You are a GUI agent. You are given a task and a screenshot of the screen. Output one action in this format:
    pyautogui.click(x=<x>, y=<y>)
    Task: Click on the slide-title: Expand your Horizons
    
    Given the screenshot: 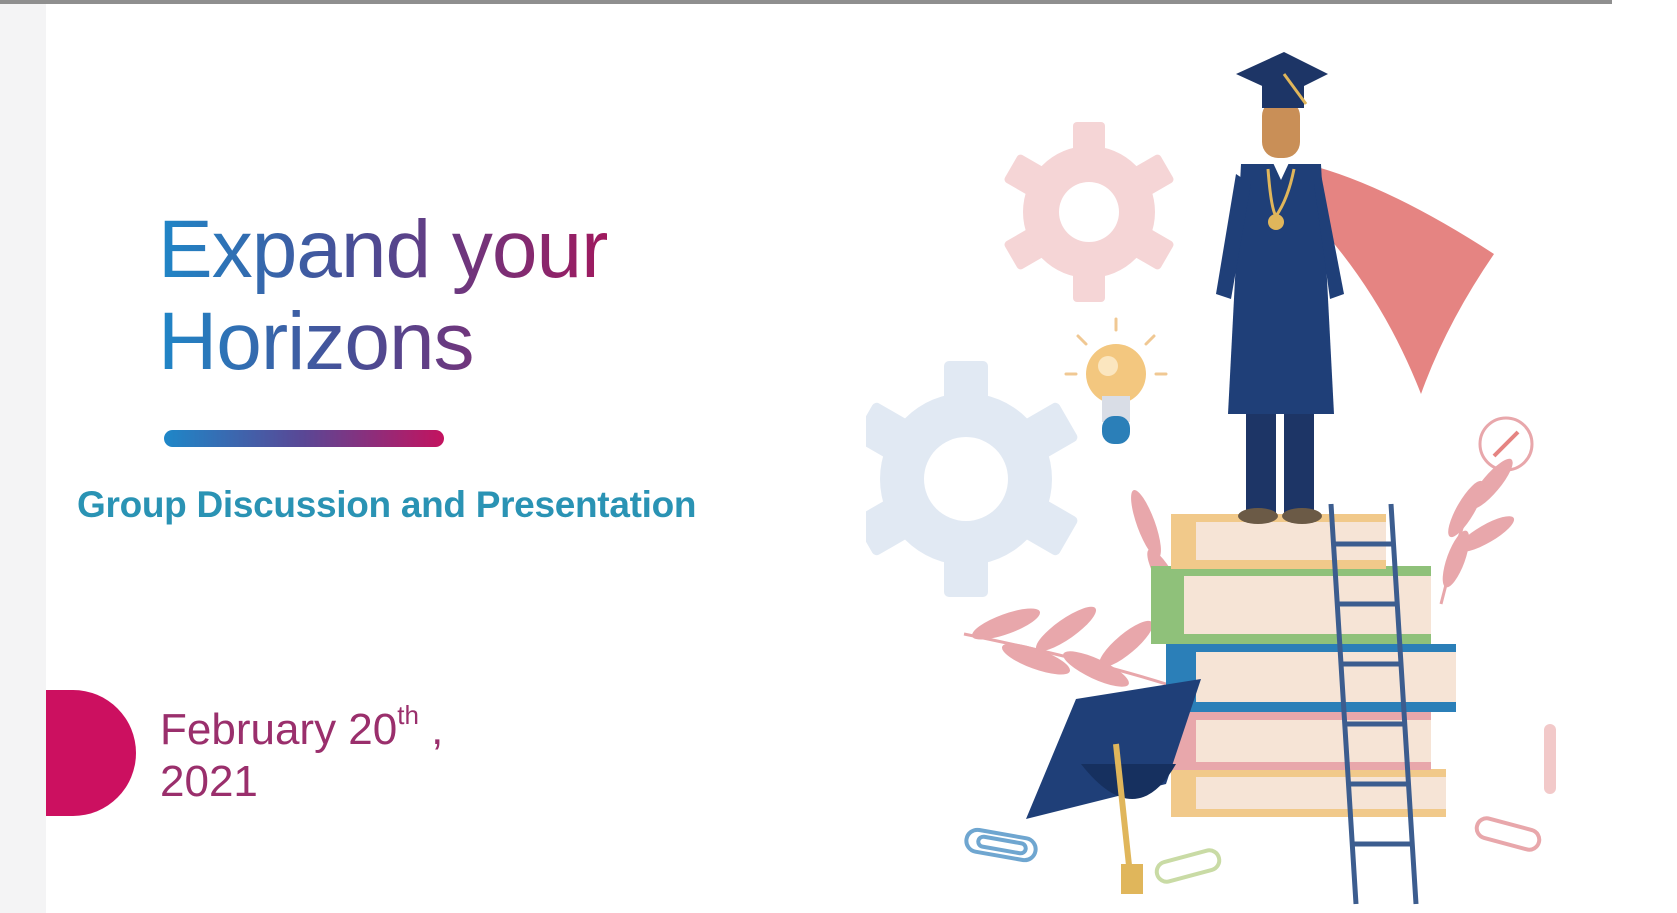 What is the action you would take?
    pyautogui.click(x=382, y=296)
    